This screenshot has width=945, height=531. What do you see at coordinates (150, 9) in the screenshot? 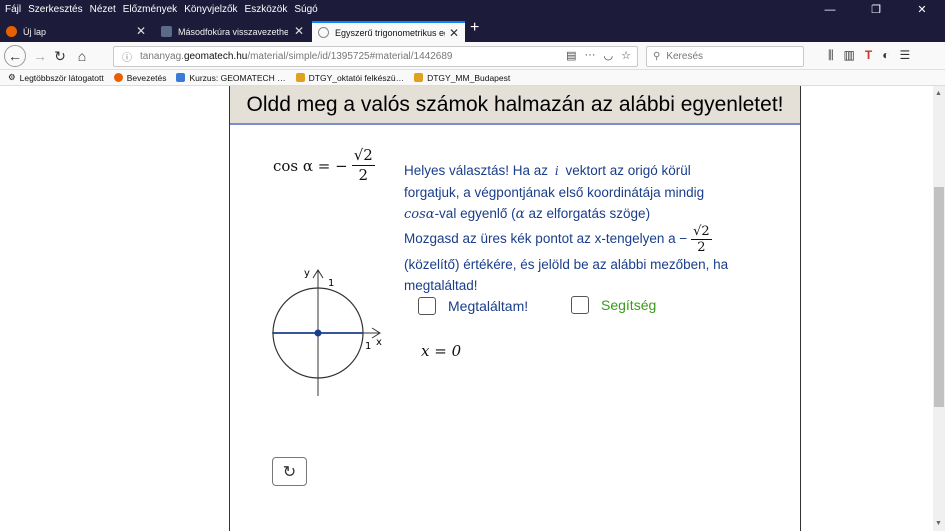
I see `menu-history: Előzmények` at bounding box center [150, 9].